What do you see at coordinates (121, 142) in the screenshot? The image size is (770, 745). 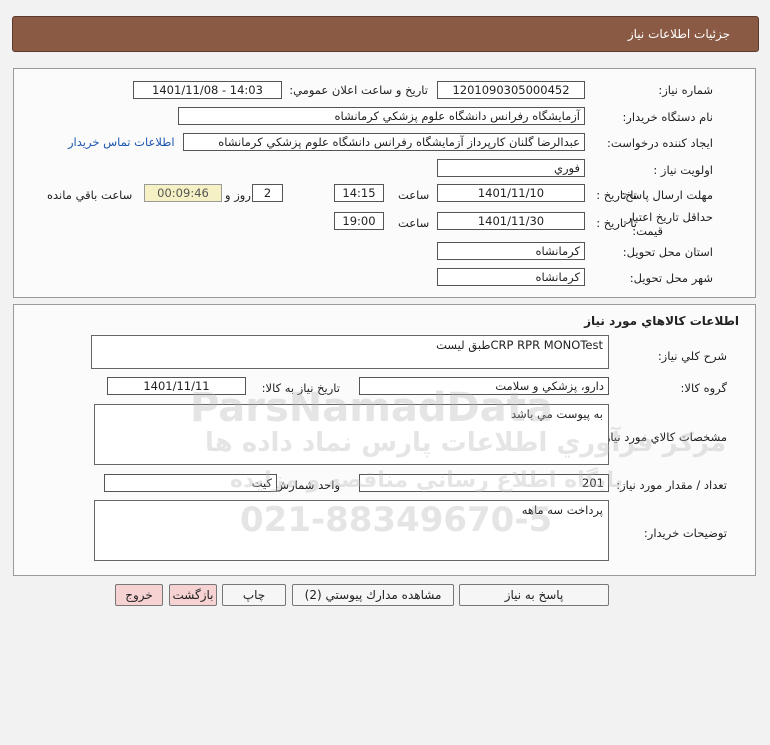 I see `buyer-contact-link: اطلاعات تماس خريدار` at bounding box center [121, 142].